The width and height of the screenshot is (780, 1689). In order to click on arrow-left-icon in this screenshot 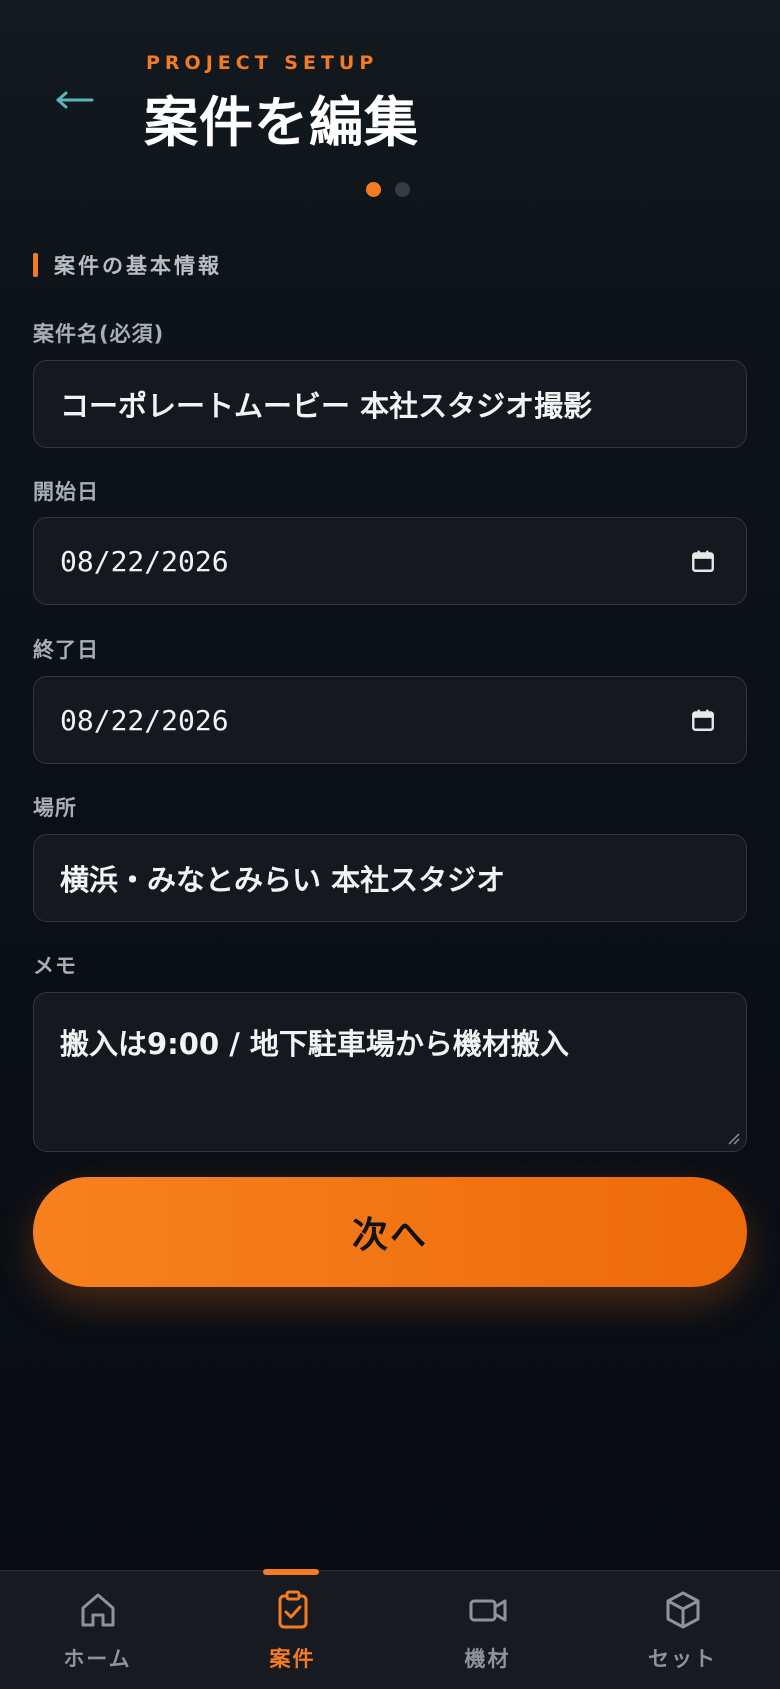, I will do `click(75, 100)`.